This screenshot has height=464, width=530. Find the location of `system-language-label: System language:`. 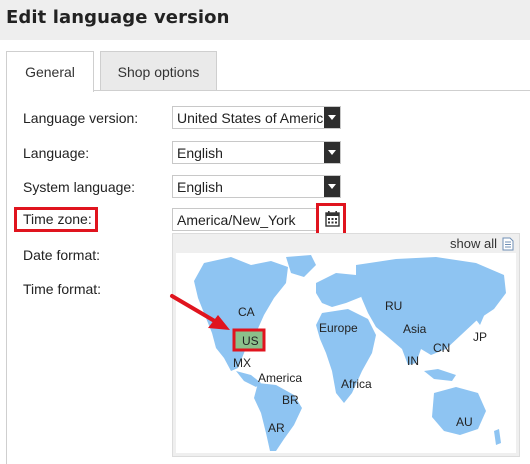

system-language-label: System language: is located at coordinates (79, 187).